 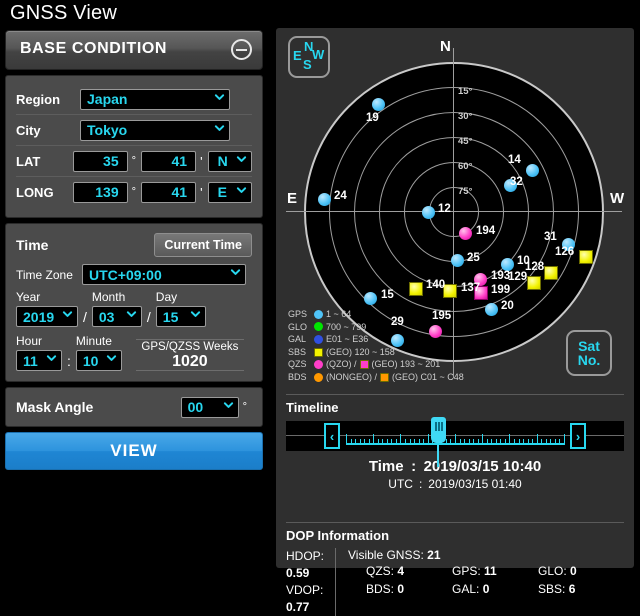 What do you see at coordinates (229, 161) in the screenshot?
I see `lat-hemisphere-select: N` at bounding box center [229, 161].